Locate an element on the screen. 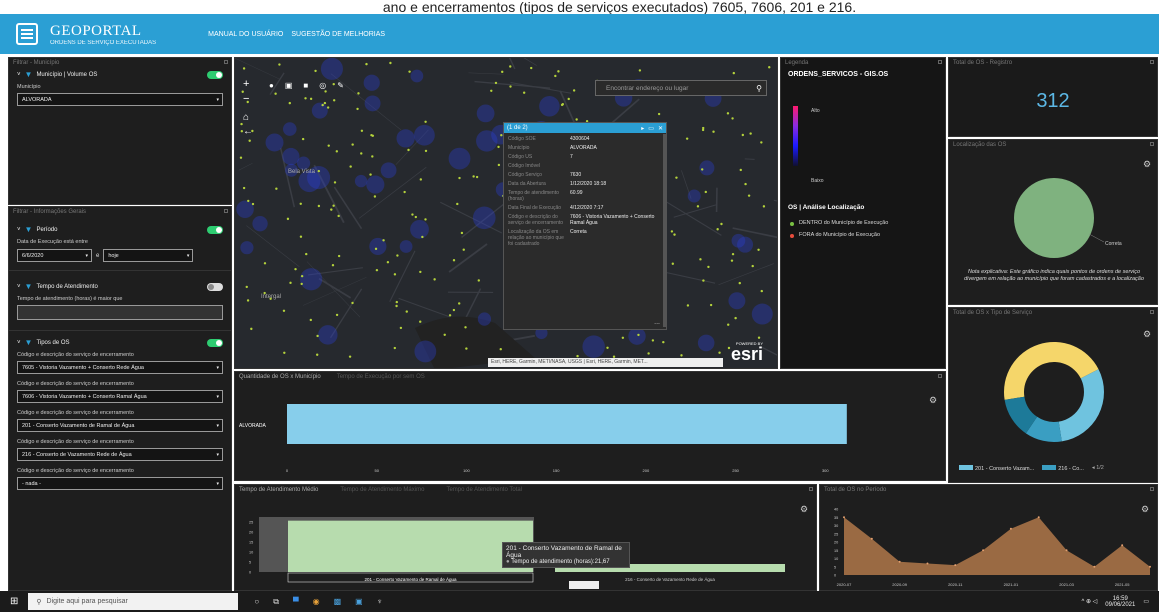 This screenshot has width=1159, height=612. settings-gear-icon: ⚙ is located at coordinates (1147, 164).